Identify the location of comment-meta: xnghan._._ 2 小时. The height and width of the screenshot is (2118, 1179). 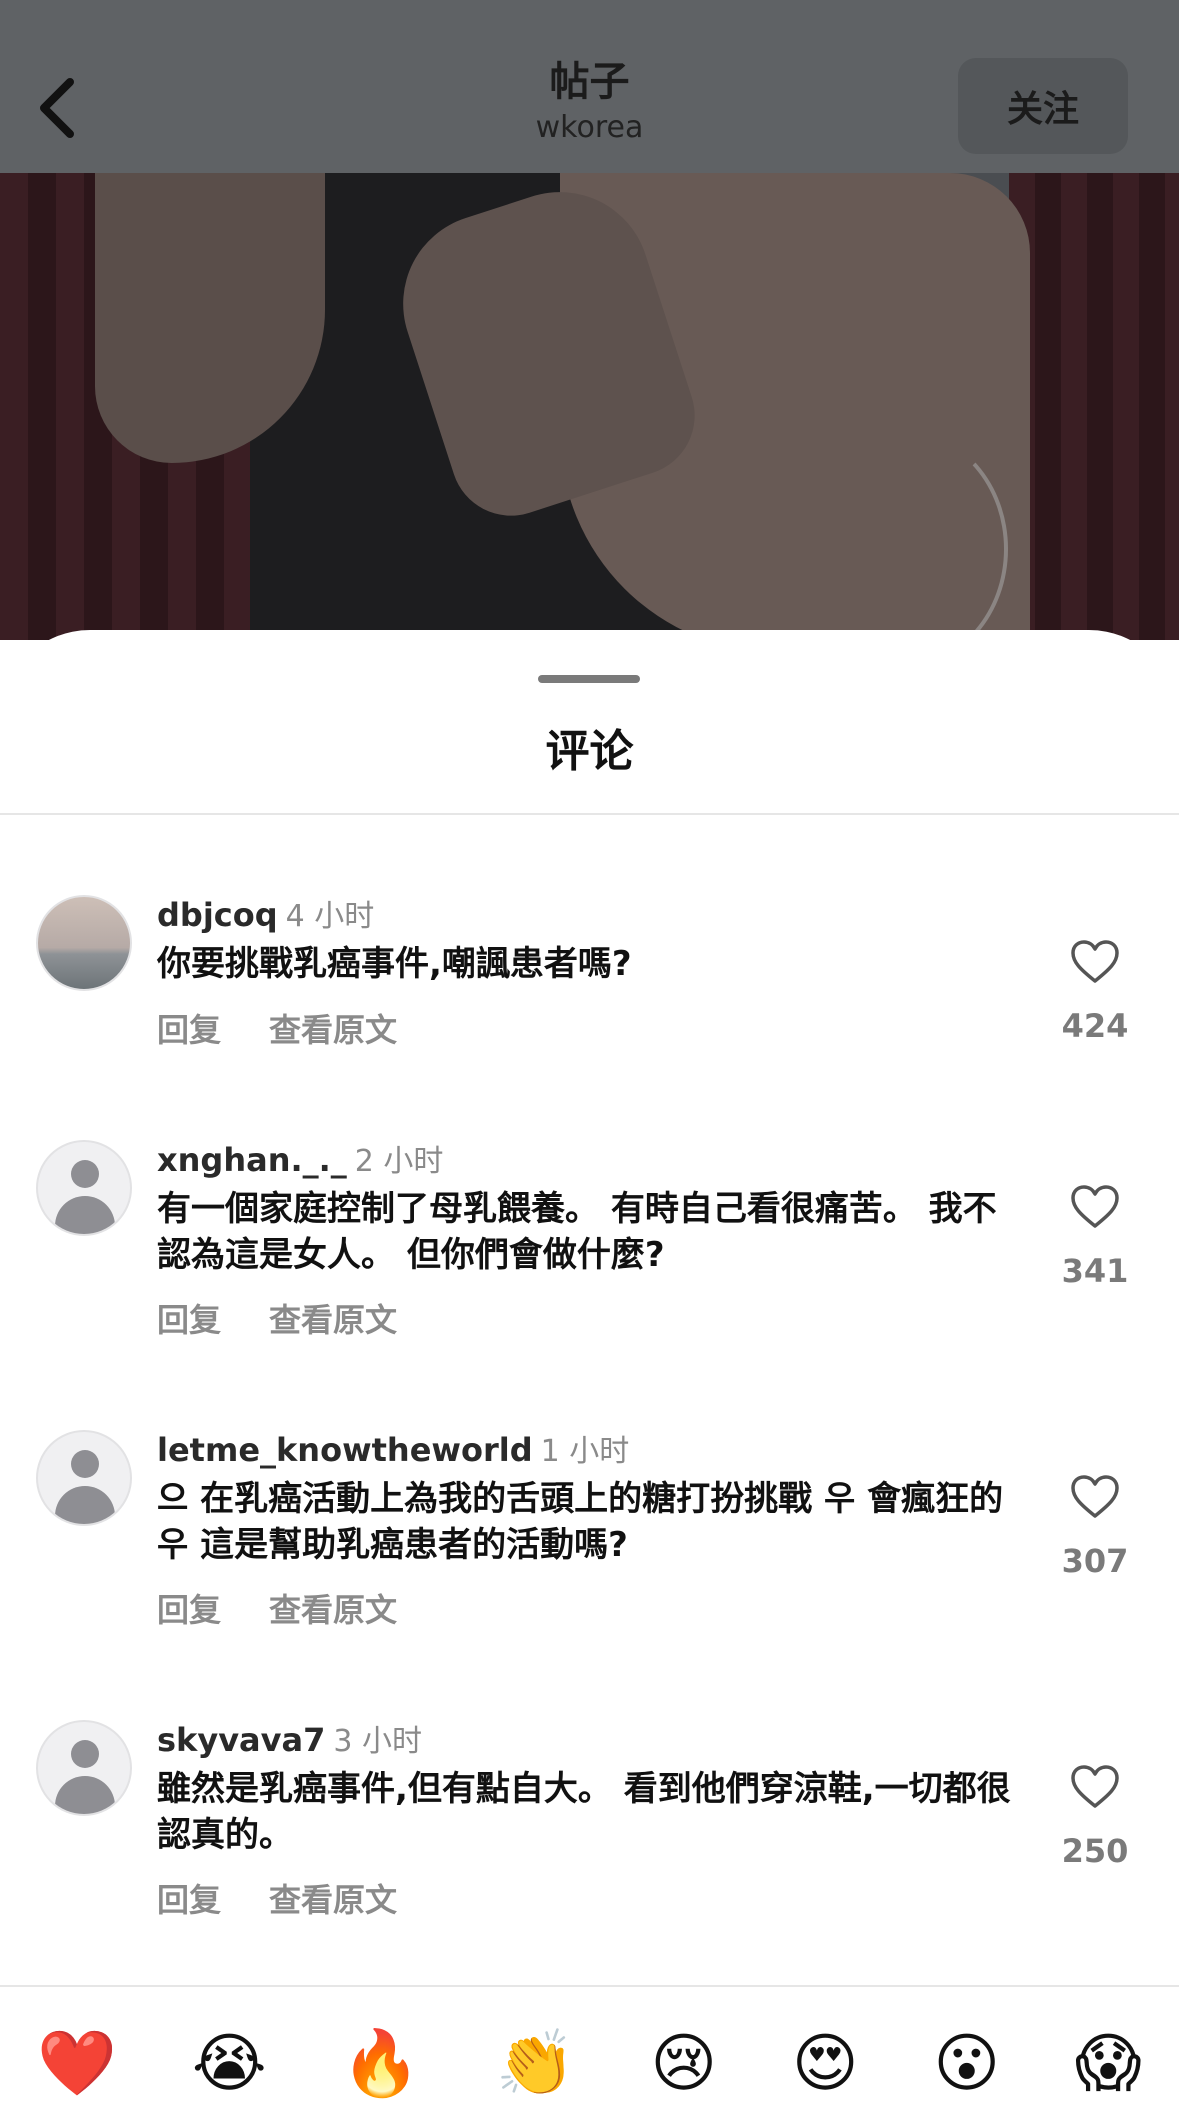
(300, 1161).